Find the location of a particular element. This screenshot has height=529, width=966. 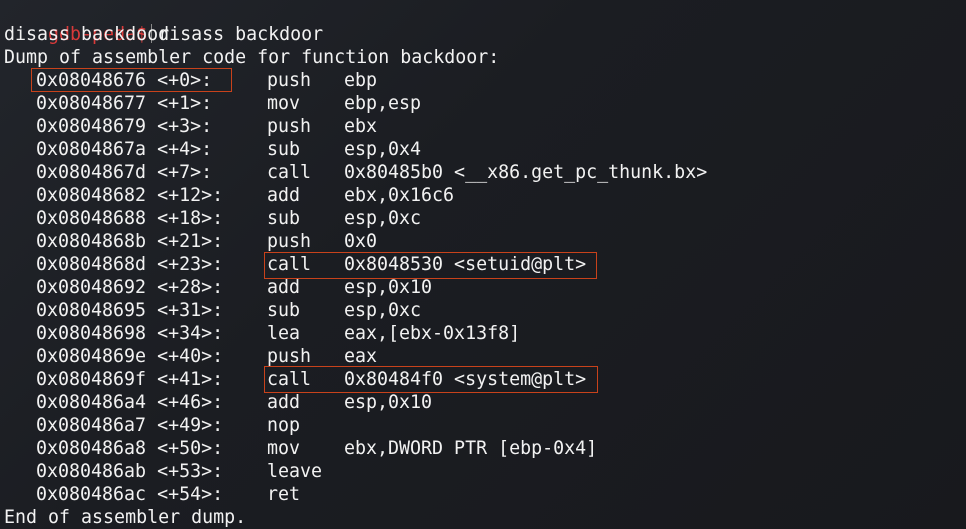

dump-footer: End of assembler dump. is located at coordinates (125, 517).